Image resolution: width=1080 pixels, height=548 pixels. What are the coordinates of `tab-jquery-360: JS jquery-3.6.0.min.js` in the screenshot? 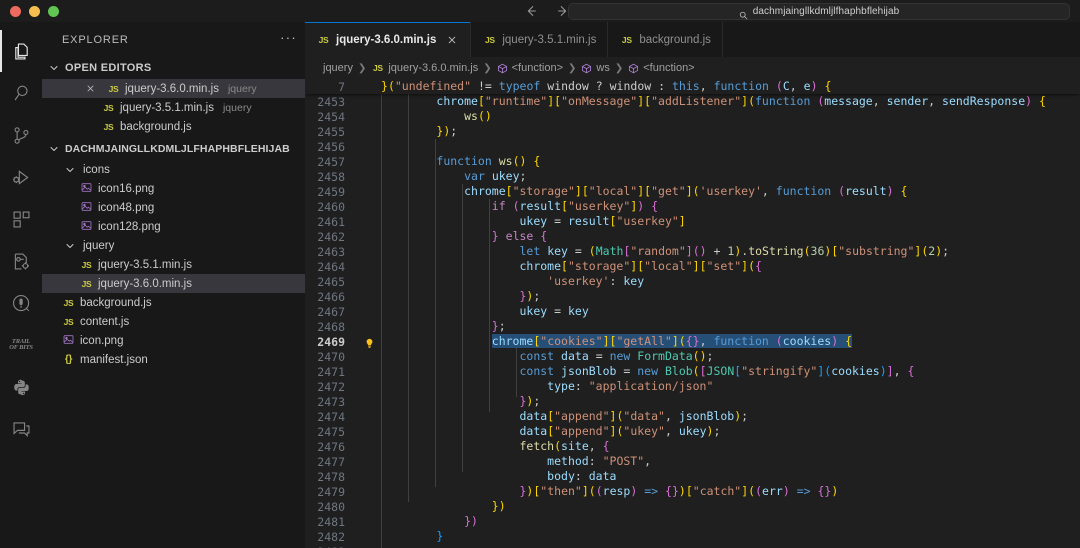 It's located at (388, 39).